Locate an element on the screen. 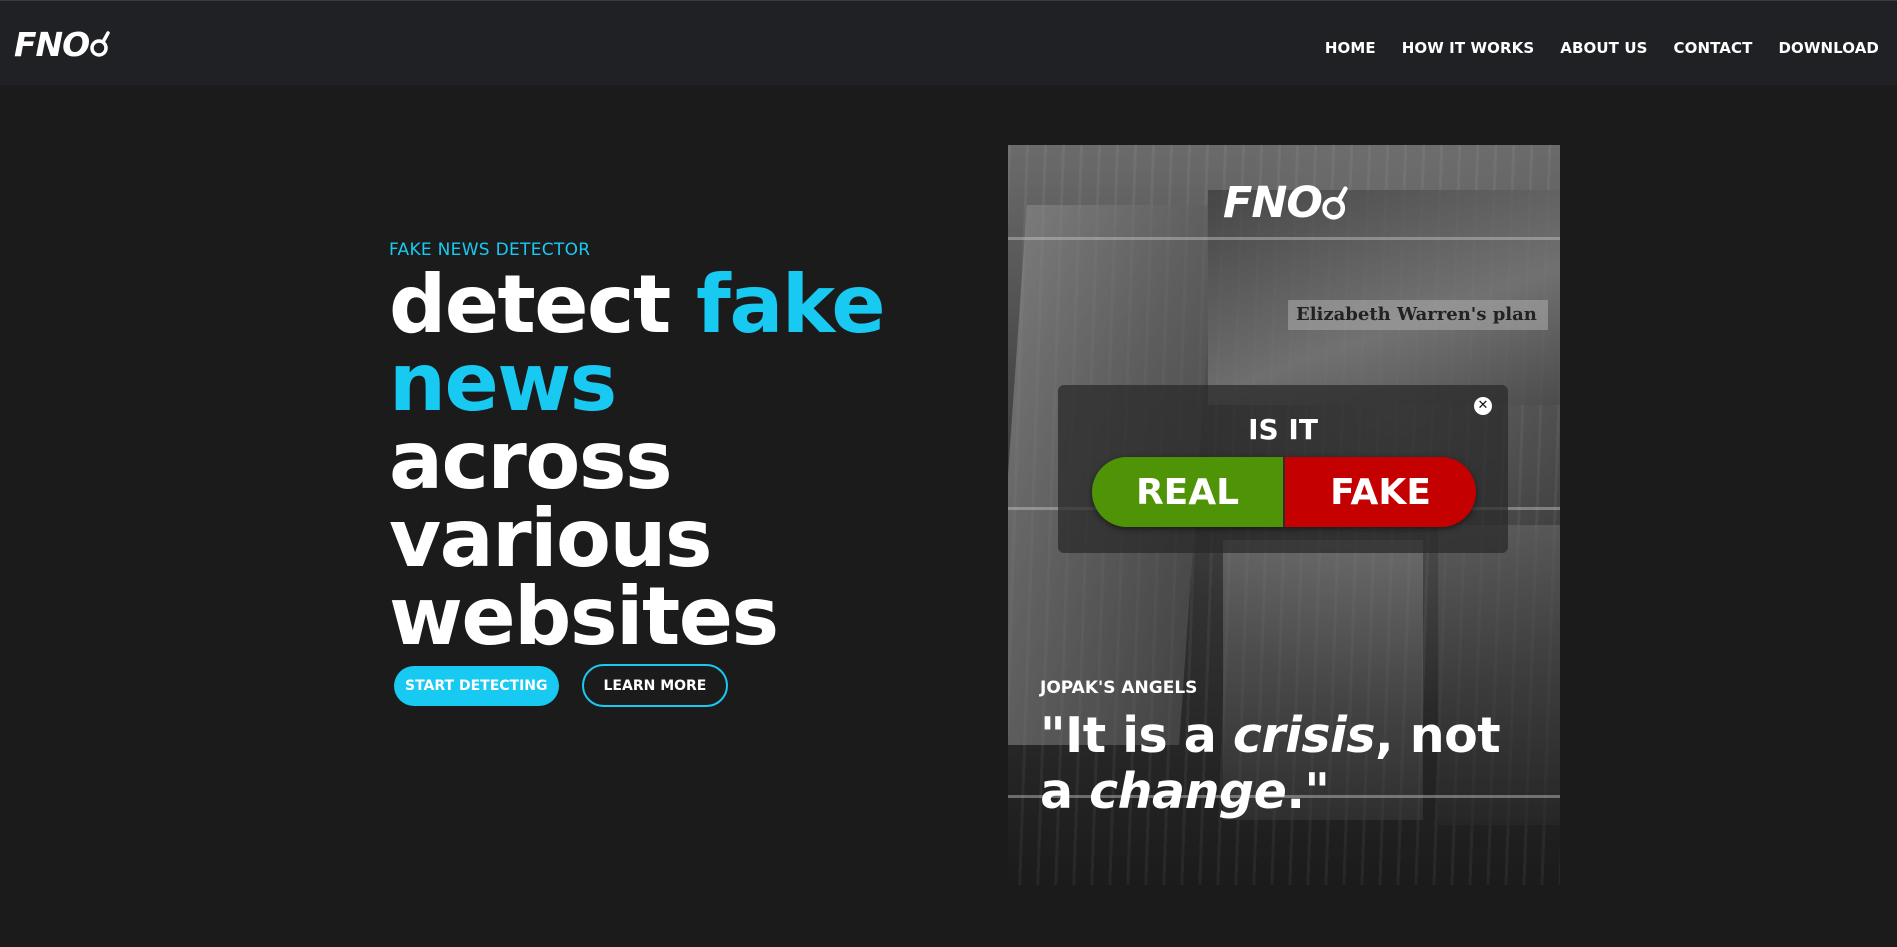 The image size is (1897, 947). card-logo: FNO is located at coordinates (1285, 203).